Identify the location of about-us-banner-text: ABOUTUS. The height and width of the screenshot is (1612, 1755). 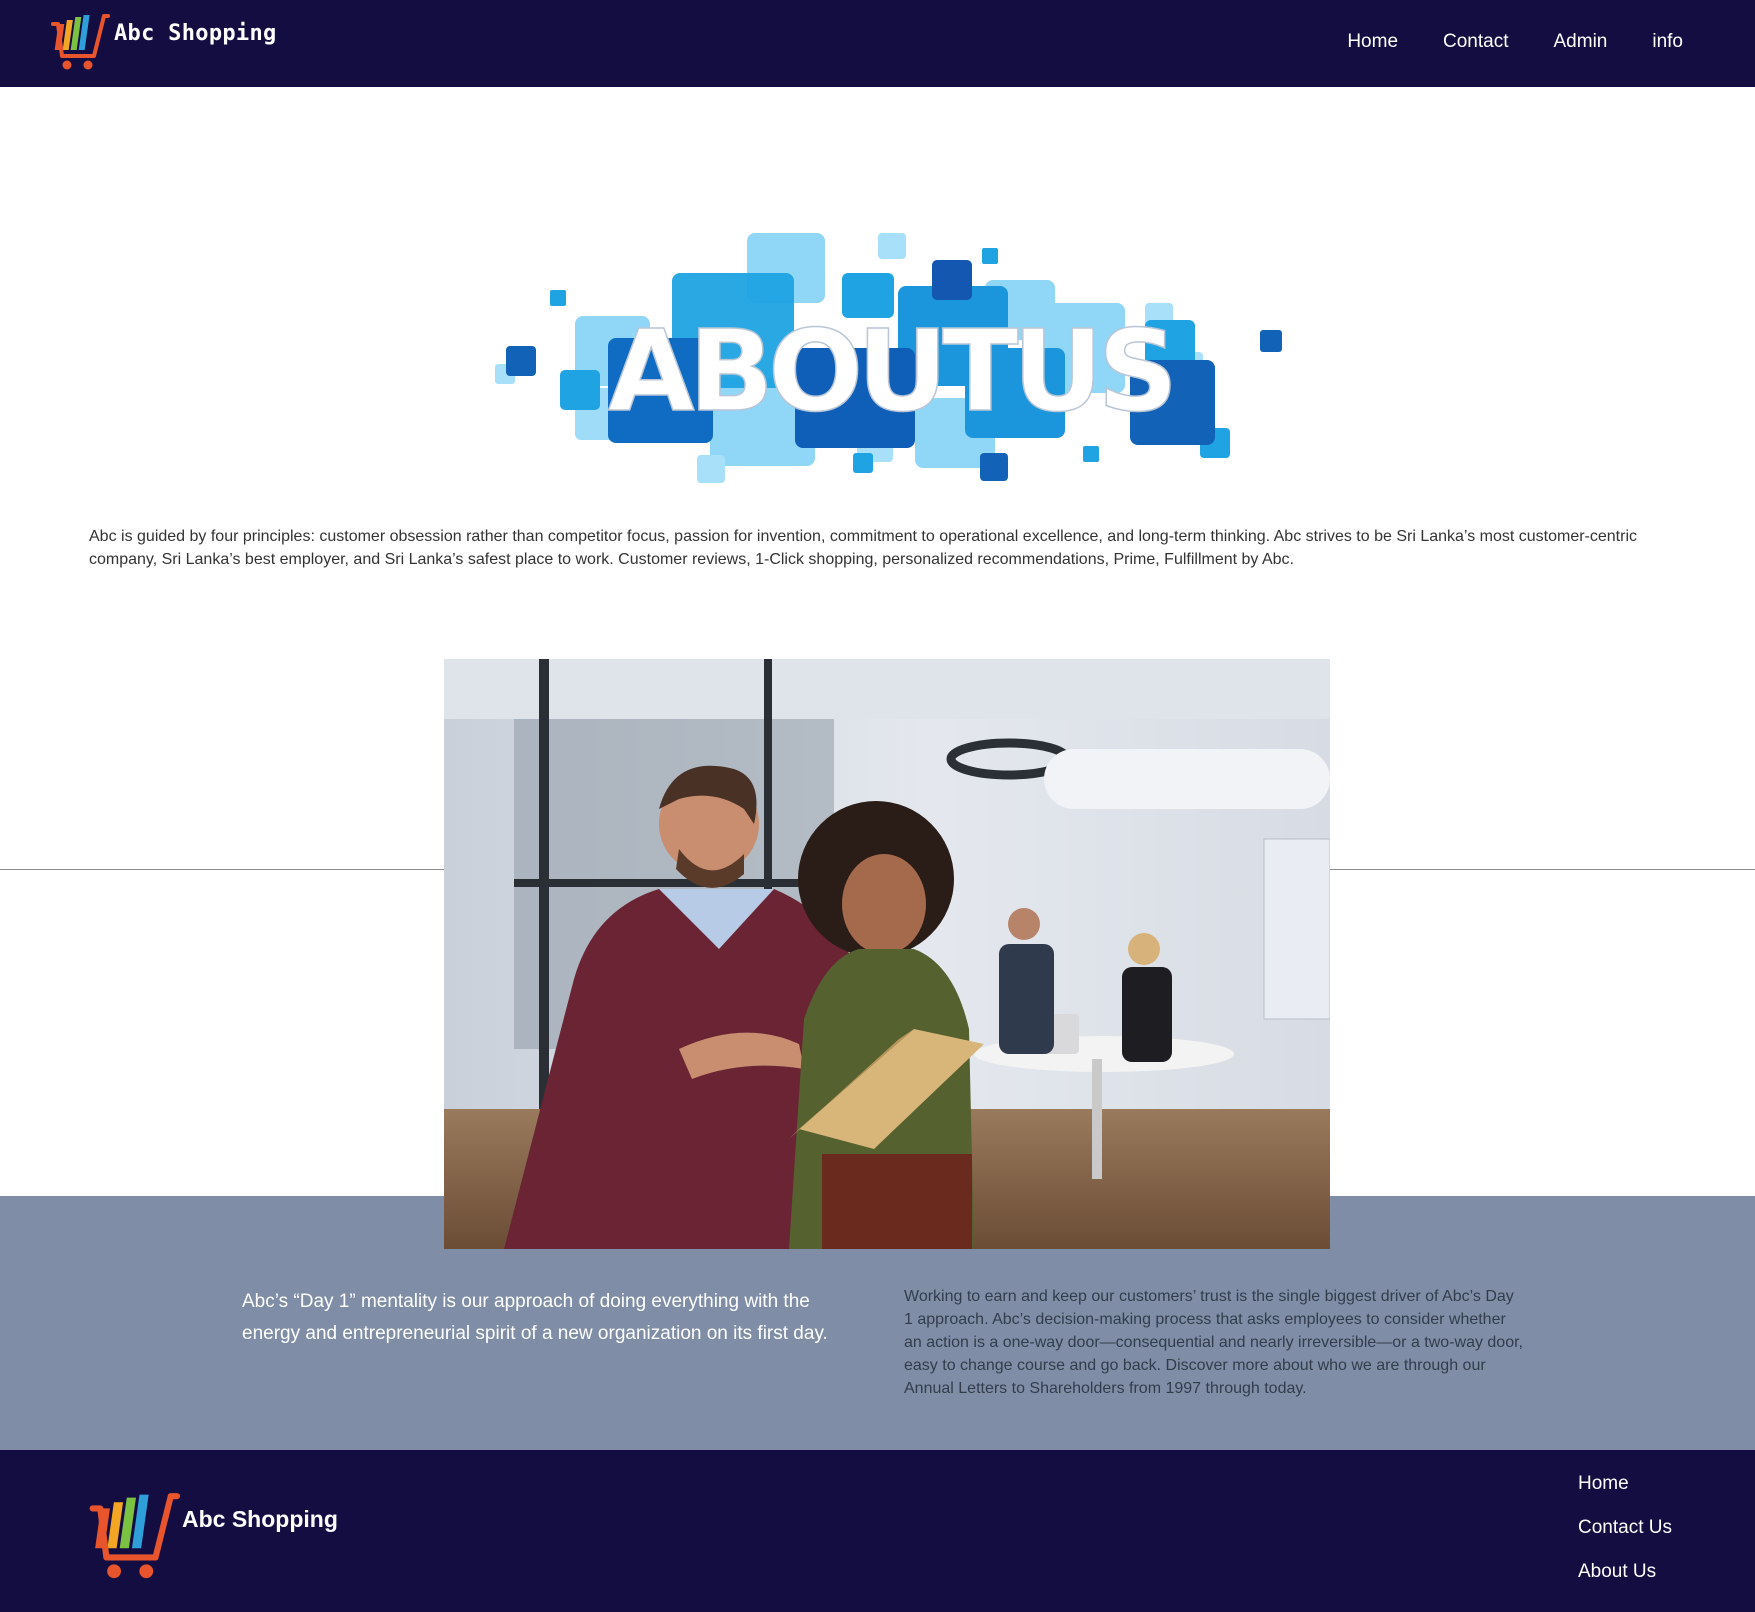
(890, 372).